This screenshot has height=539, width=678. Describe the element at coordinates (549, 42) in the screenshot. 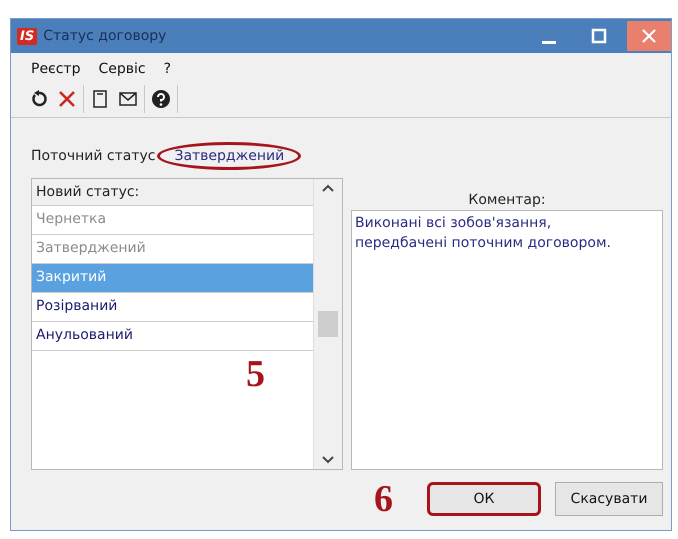

I see `minimize-icon` at that location.